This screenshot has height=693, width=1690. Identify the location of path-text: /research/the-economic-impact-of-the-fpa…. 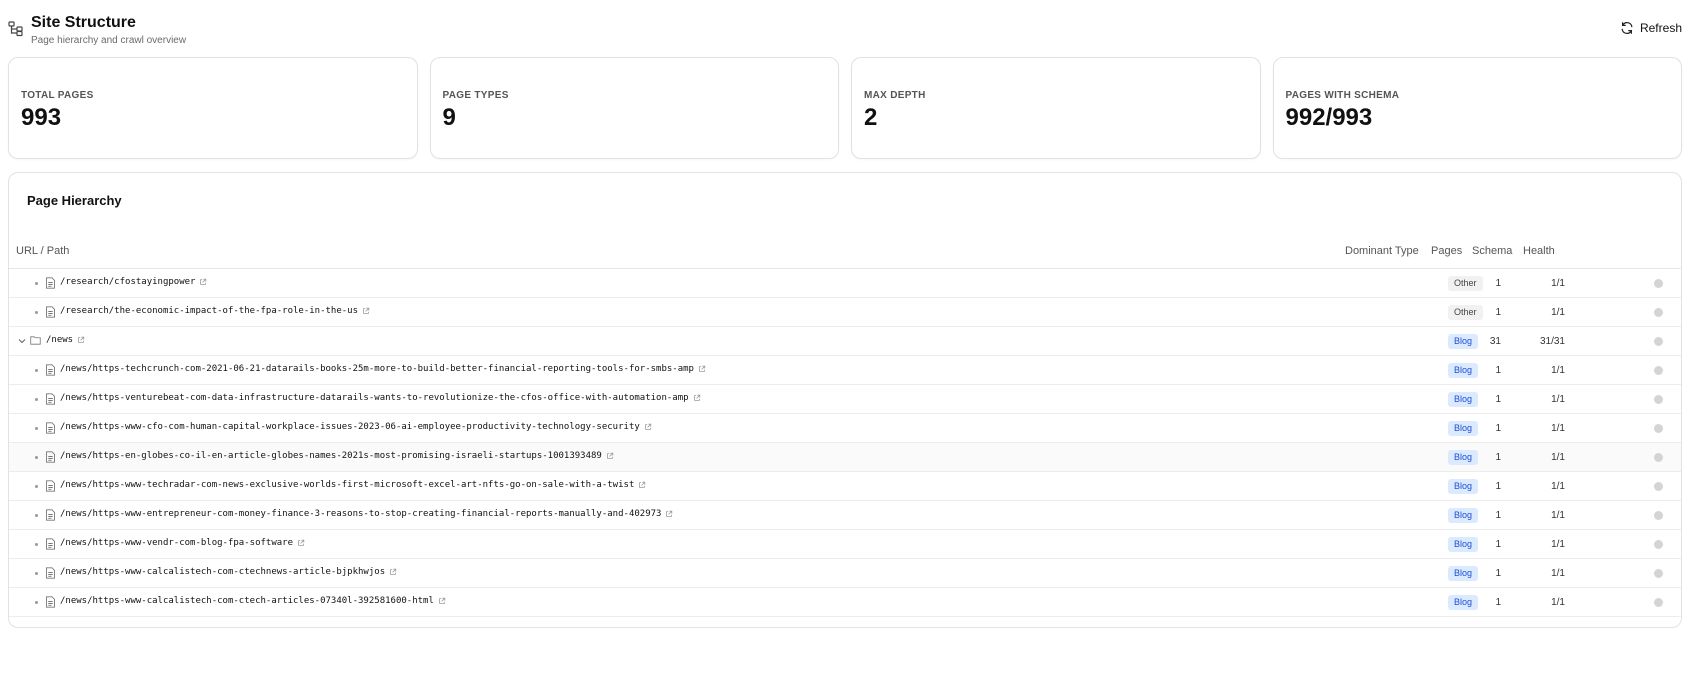
(209, 311).